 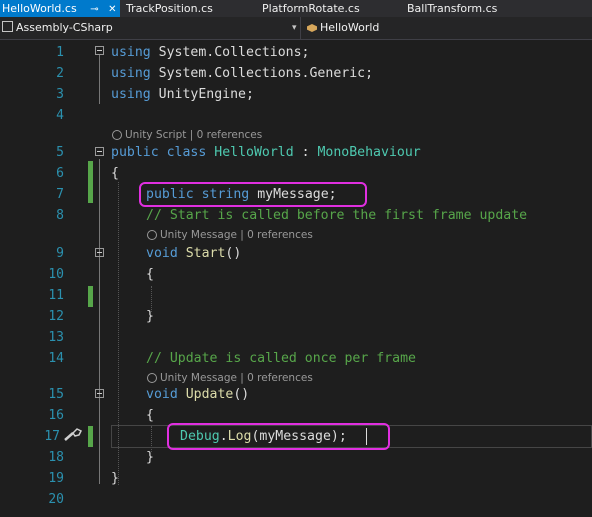 What do you see at coordinates (296, 499) in the screenshot?
I see `code-line: 20` at bounding box center [296, 499].